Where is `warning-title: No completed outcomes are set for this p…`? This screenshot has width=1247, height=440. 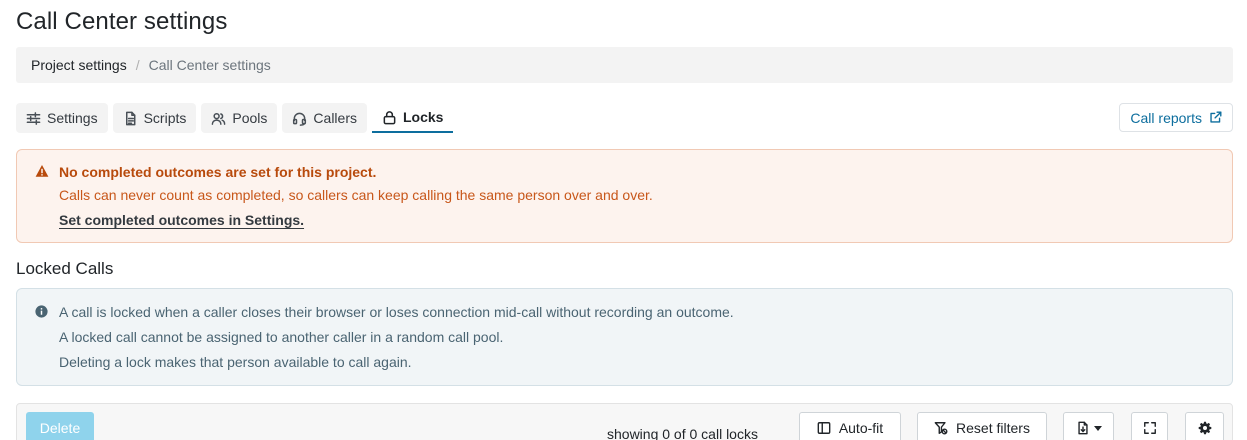
warning-title: No completed outcomes are set for this p… is located at coordinates (218, 172).